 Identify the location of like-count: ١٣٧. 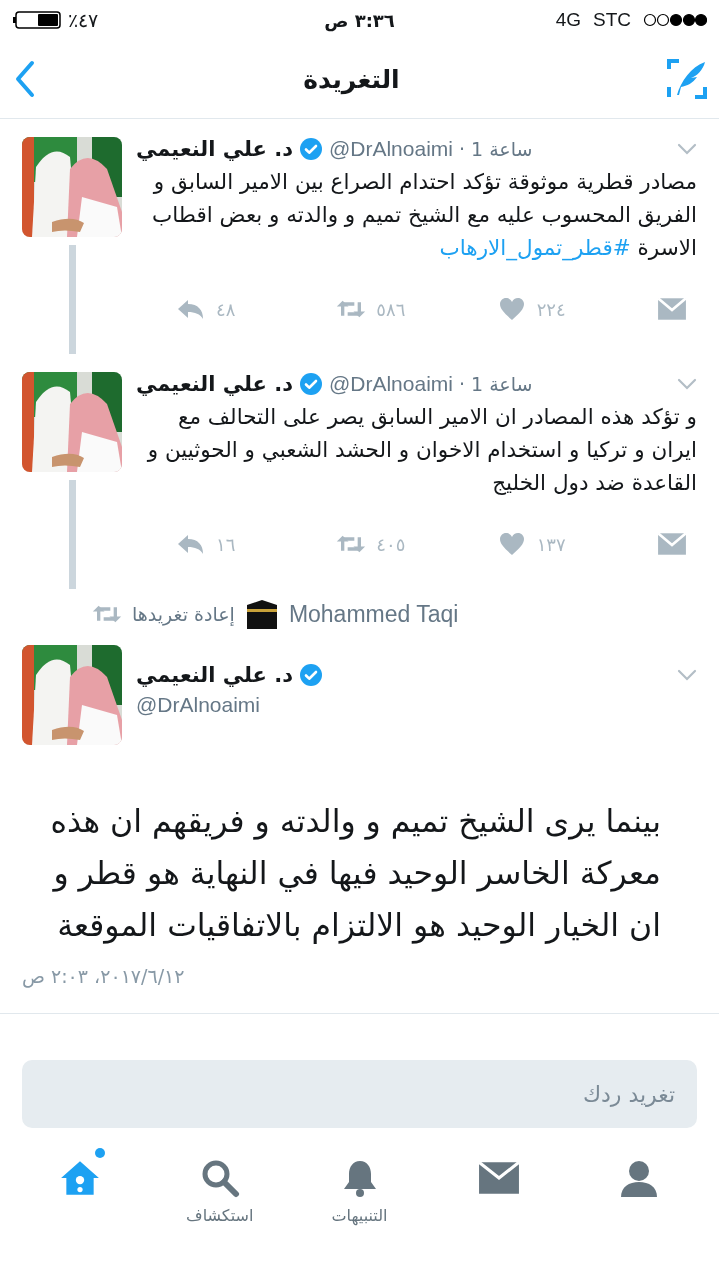
(551, 544).